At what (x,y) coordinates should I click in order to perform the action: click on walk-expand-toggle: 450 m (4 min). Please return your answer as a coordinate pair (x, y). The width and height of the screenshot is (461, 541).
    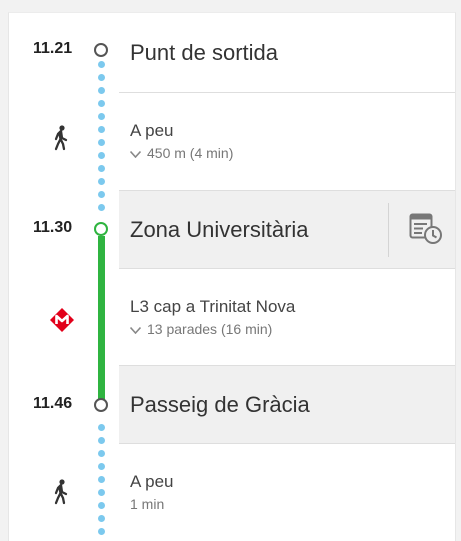
    Looking at the image, I should click on (181, 153).